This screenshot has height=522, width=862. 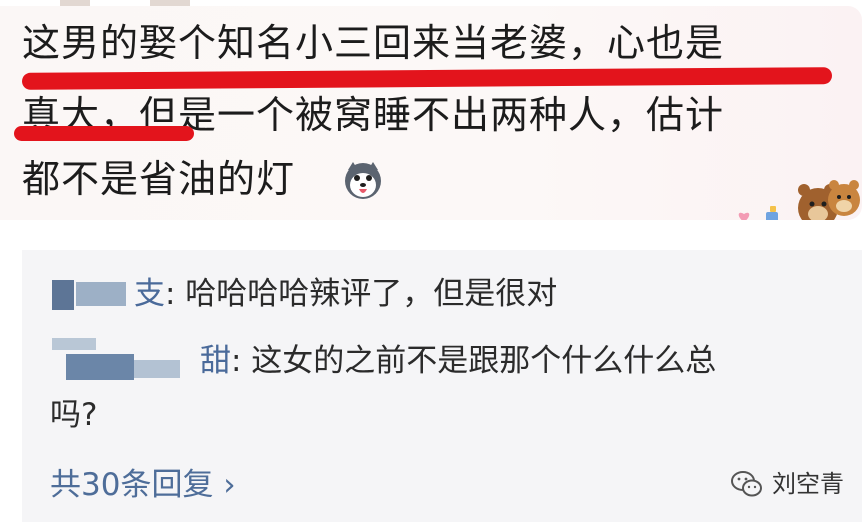 I want to click on blurred-username-1b, so click(x=101, y=294).